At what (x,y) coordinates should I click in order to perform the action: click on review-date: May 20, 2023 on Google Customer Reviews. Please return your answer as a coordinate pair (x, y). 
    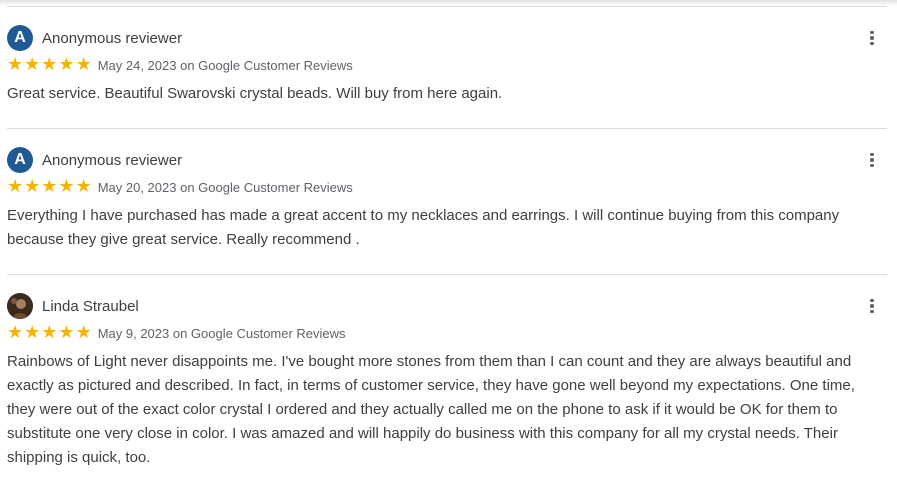
    Looking at the image, I should click on (225, 187).